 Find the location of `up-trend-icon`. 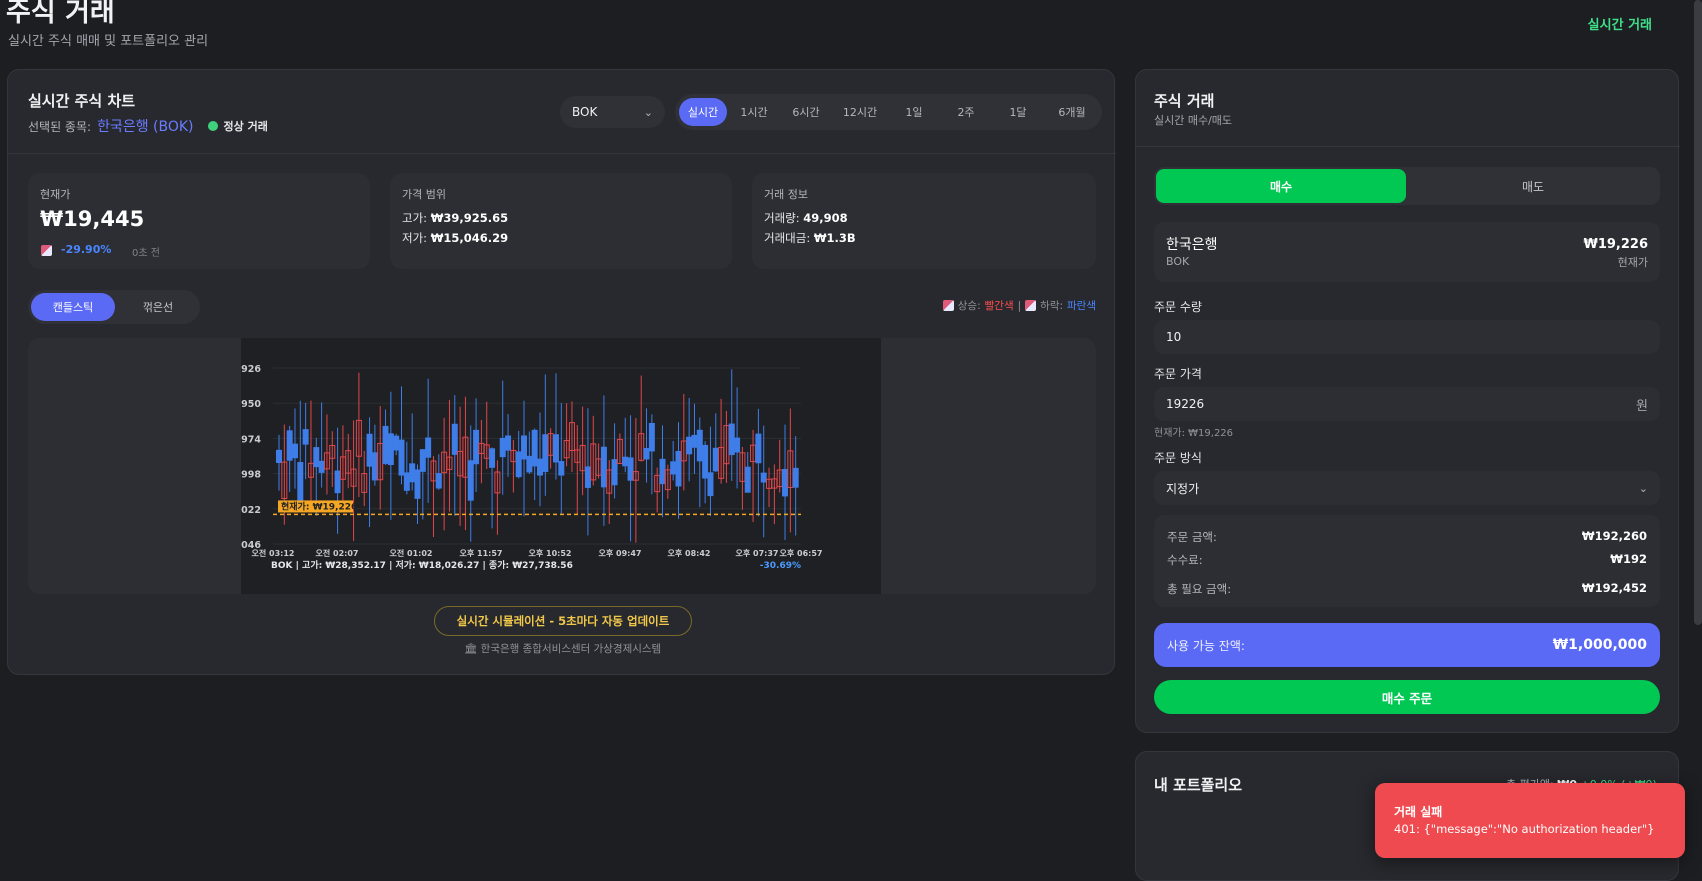

up-trend-icon is located at coordinates (948, 305).